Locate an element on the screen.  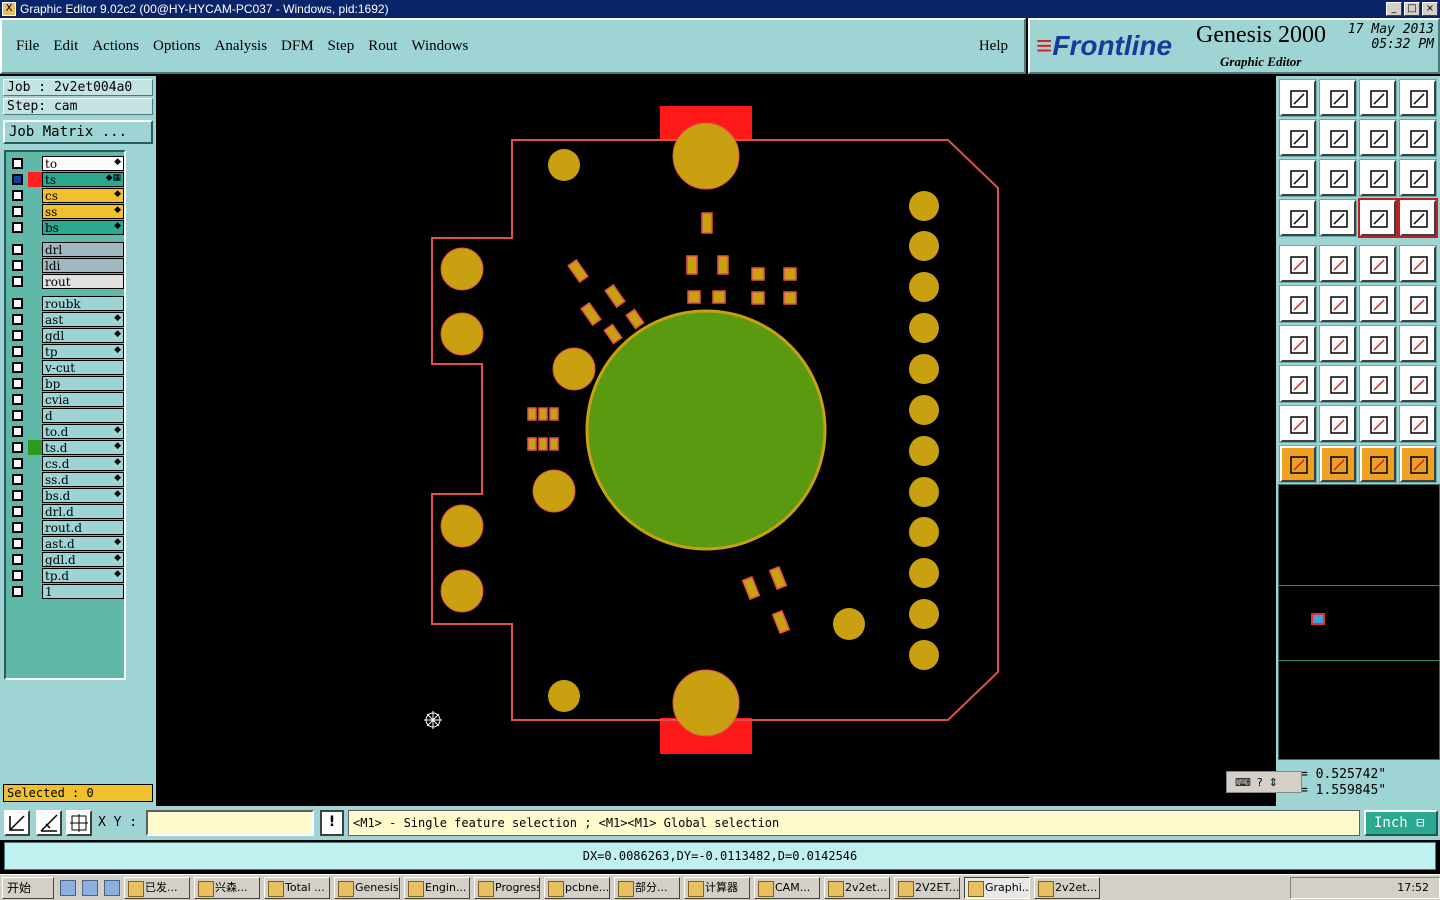
help-icon: ? is located at coordinates (1260, 782).